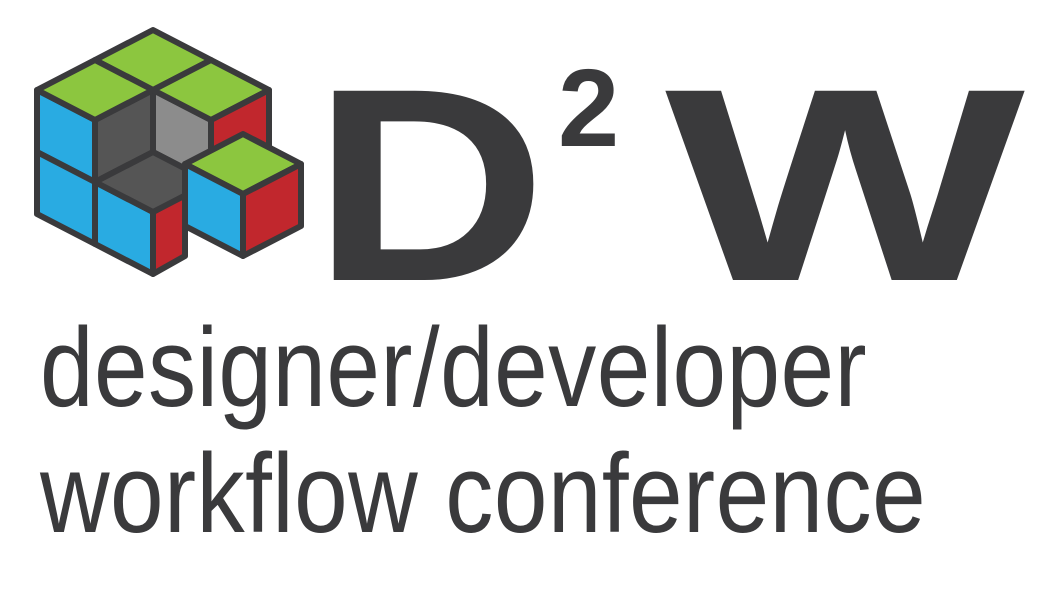 Image resolution: width=1040 pixels, height=600 pixels. What do you see at coordinates (433, 175) in the screenshot?
I see `brand-letter-d: D` at bounding box center [433, 175].